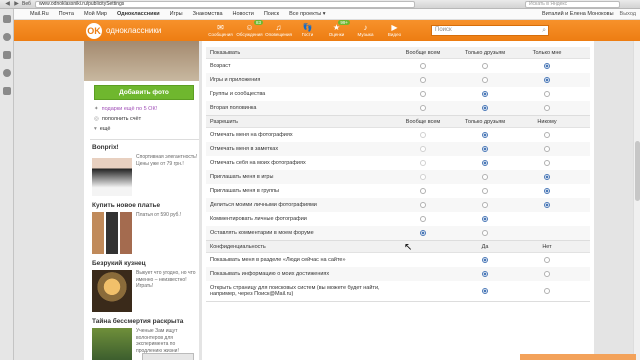 The width and height of the screenshot is (640, 360). I want to click on logo: OK одноклассники, so click(146, 30).